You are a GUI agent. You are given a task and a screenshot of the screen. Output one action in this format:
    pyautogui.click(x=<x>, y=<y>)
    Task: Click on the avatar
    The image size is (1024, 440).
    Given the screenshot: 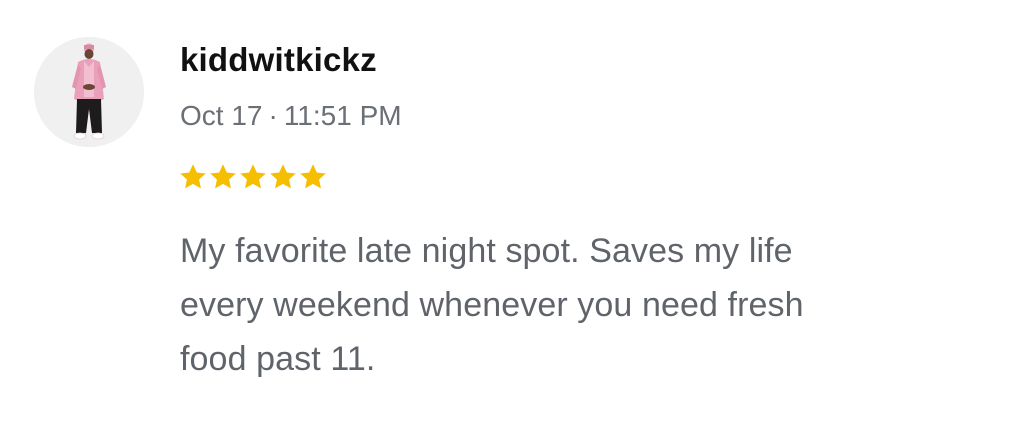 What is the action you would take?
    pyautogui.click(x=89, y=92)
    